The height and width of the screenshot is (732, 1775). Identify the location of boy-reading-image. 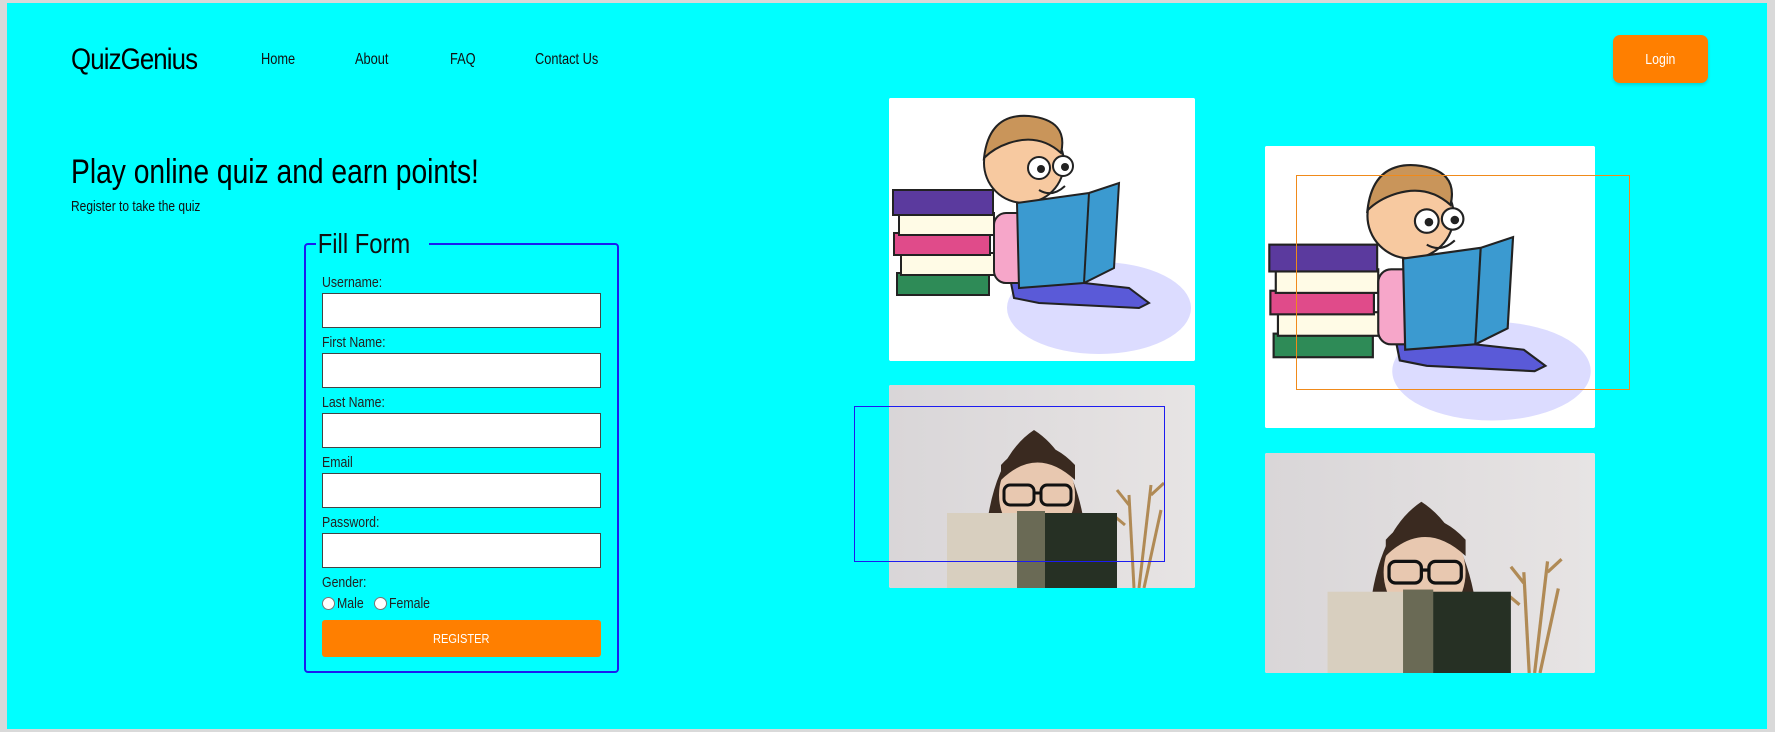
(1042, 229).